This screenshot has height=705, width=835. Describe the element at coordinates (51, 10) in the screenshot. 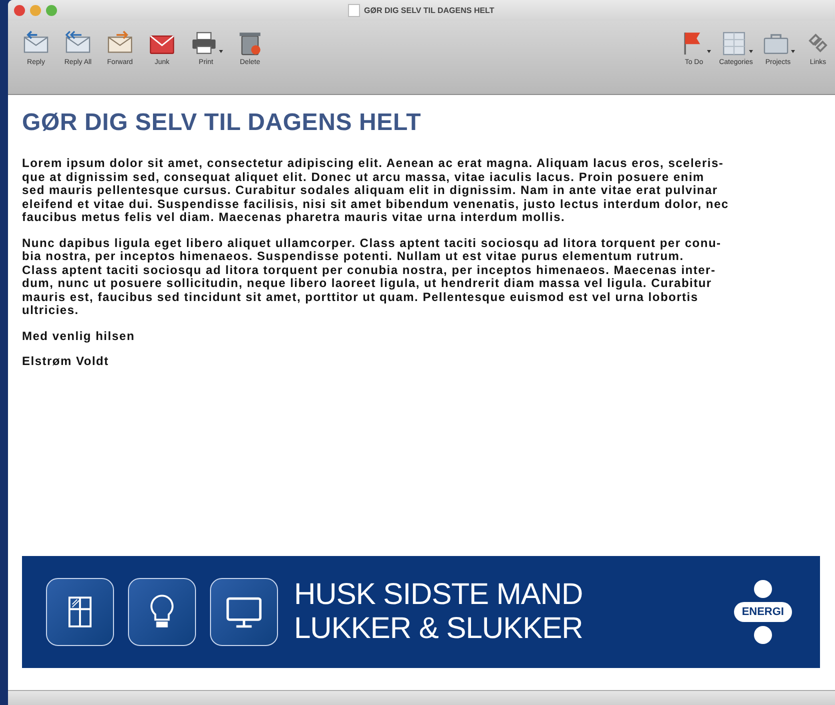

I see `zoom-button` at that location.